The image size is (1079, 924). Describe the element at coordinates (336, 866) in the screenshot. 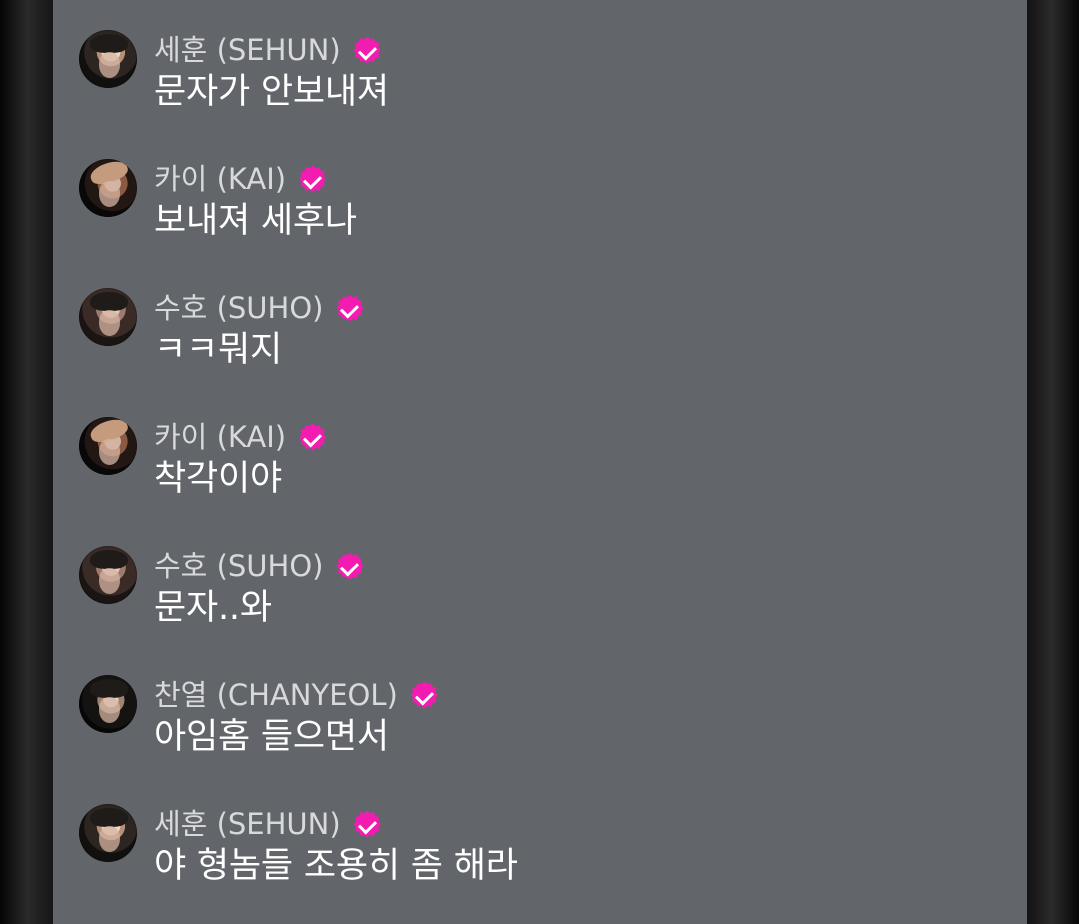

I see `message-text: 야 형놈들 조용히 좀 해라` at that location.